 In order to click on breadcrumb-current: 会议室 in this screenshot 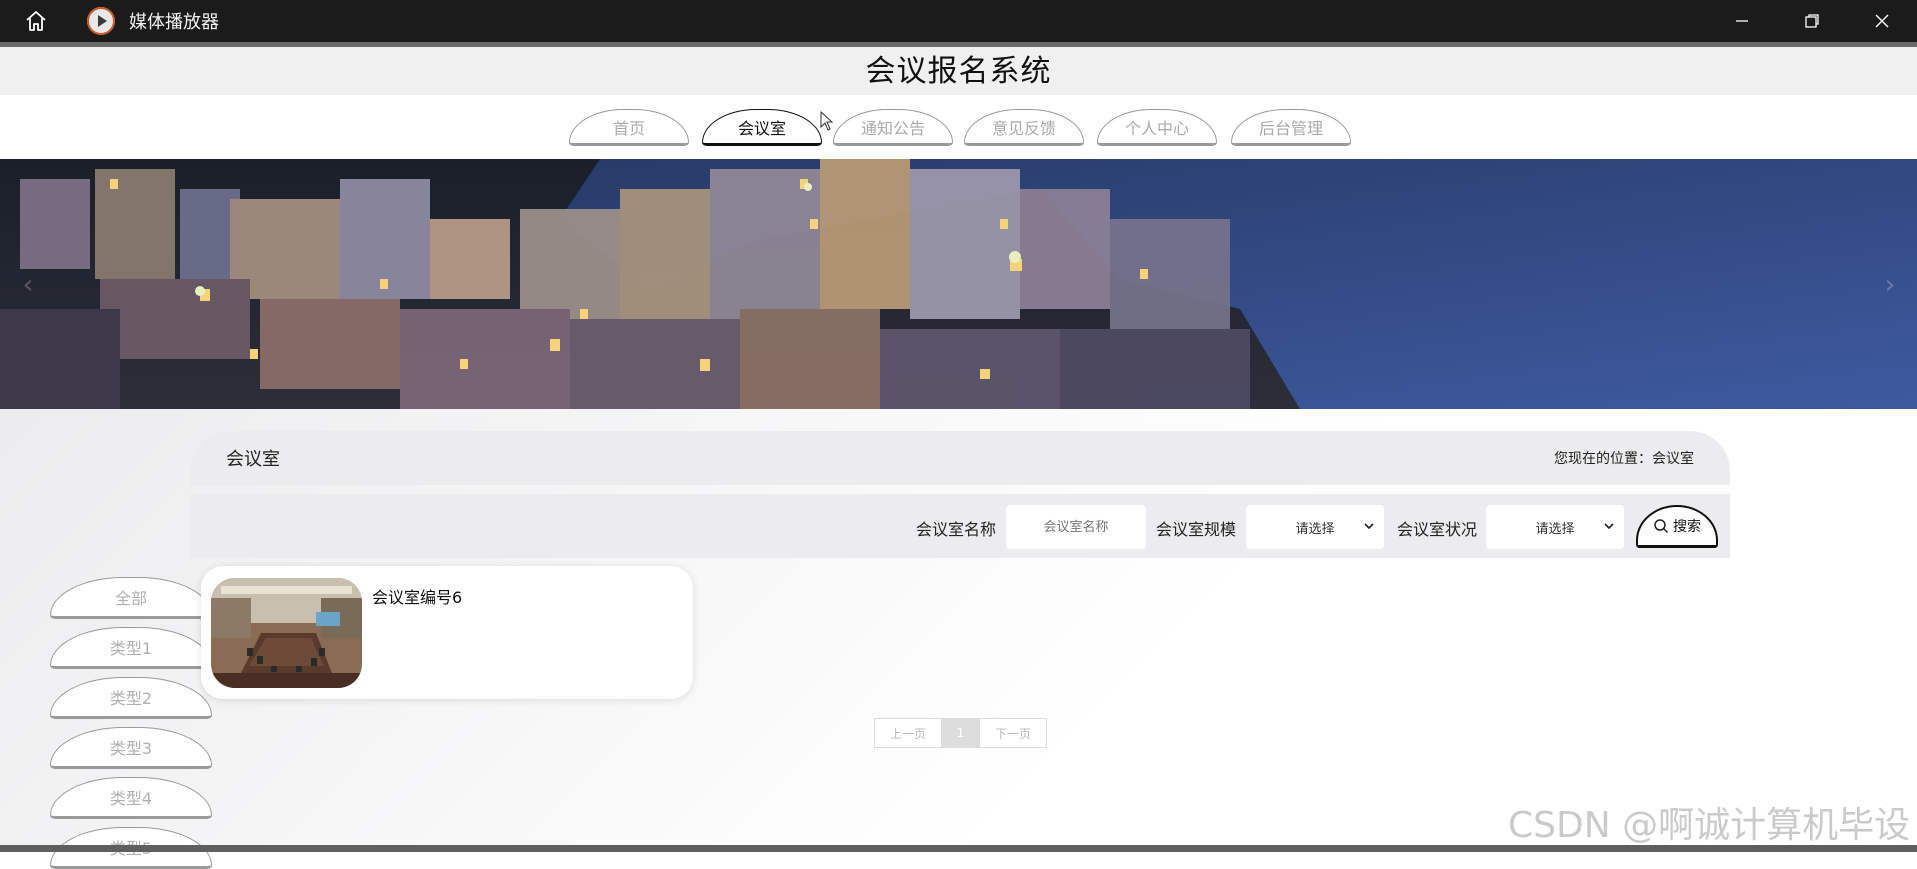, I will do `click(1673, 459)`.